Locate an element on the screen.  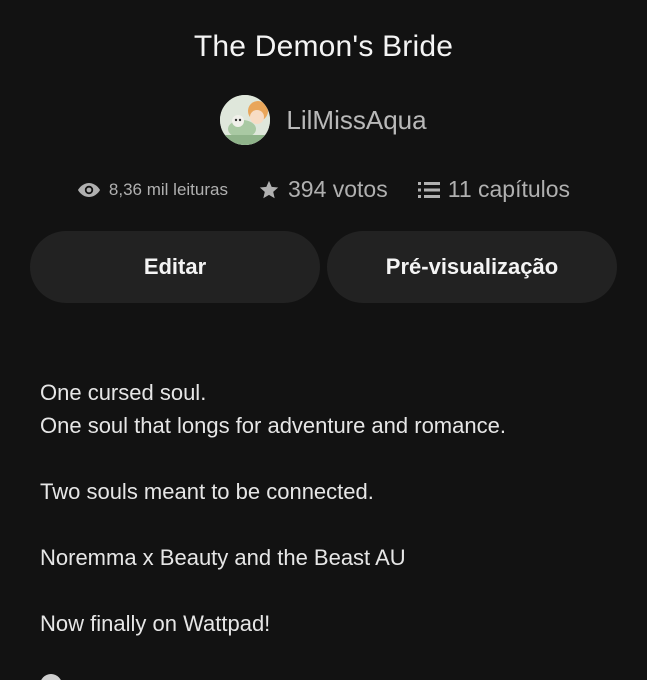
eye-icon is located at coordinates (89, 190).